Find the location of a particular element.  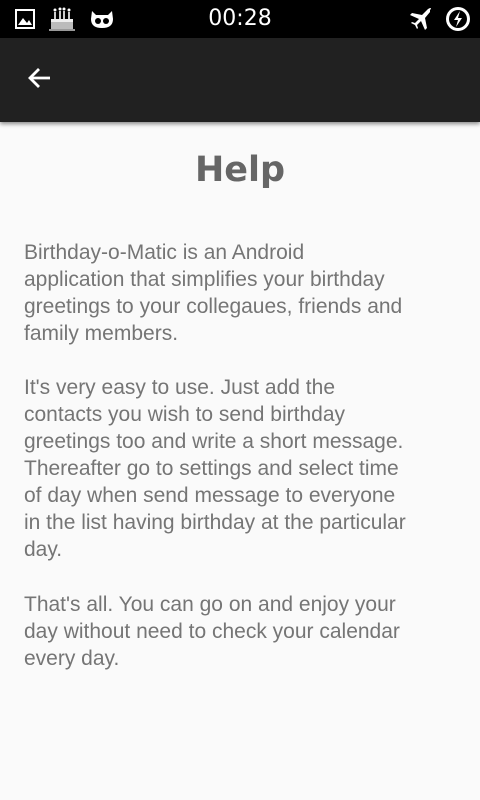

page-title: Help is located at coordinates (240, 170).